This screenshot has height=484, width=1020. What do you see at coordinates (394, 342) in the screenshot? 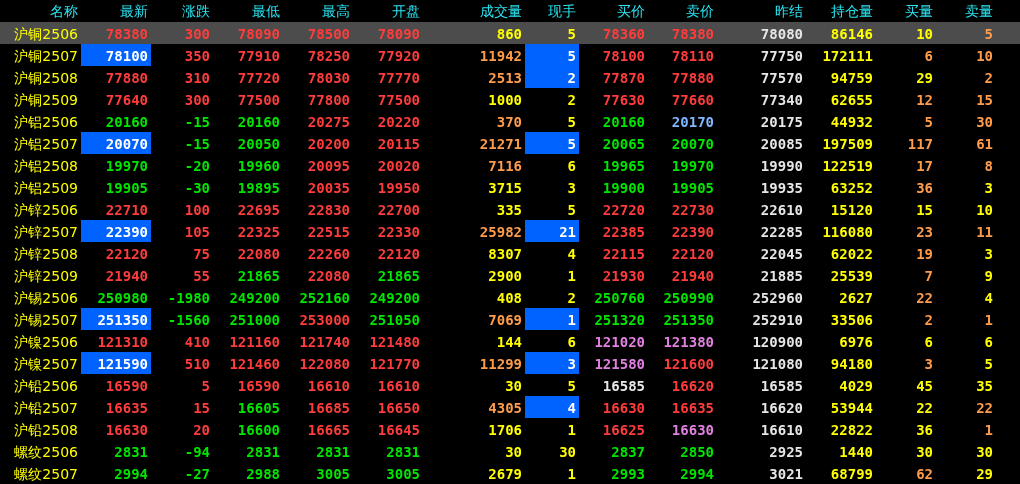
I see `table-cell: 121480` at bounding box center [394, 342].